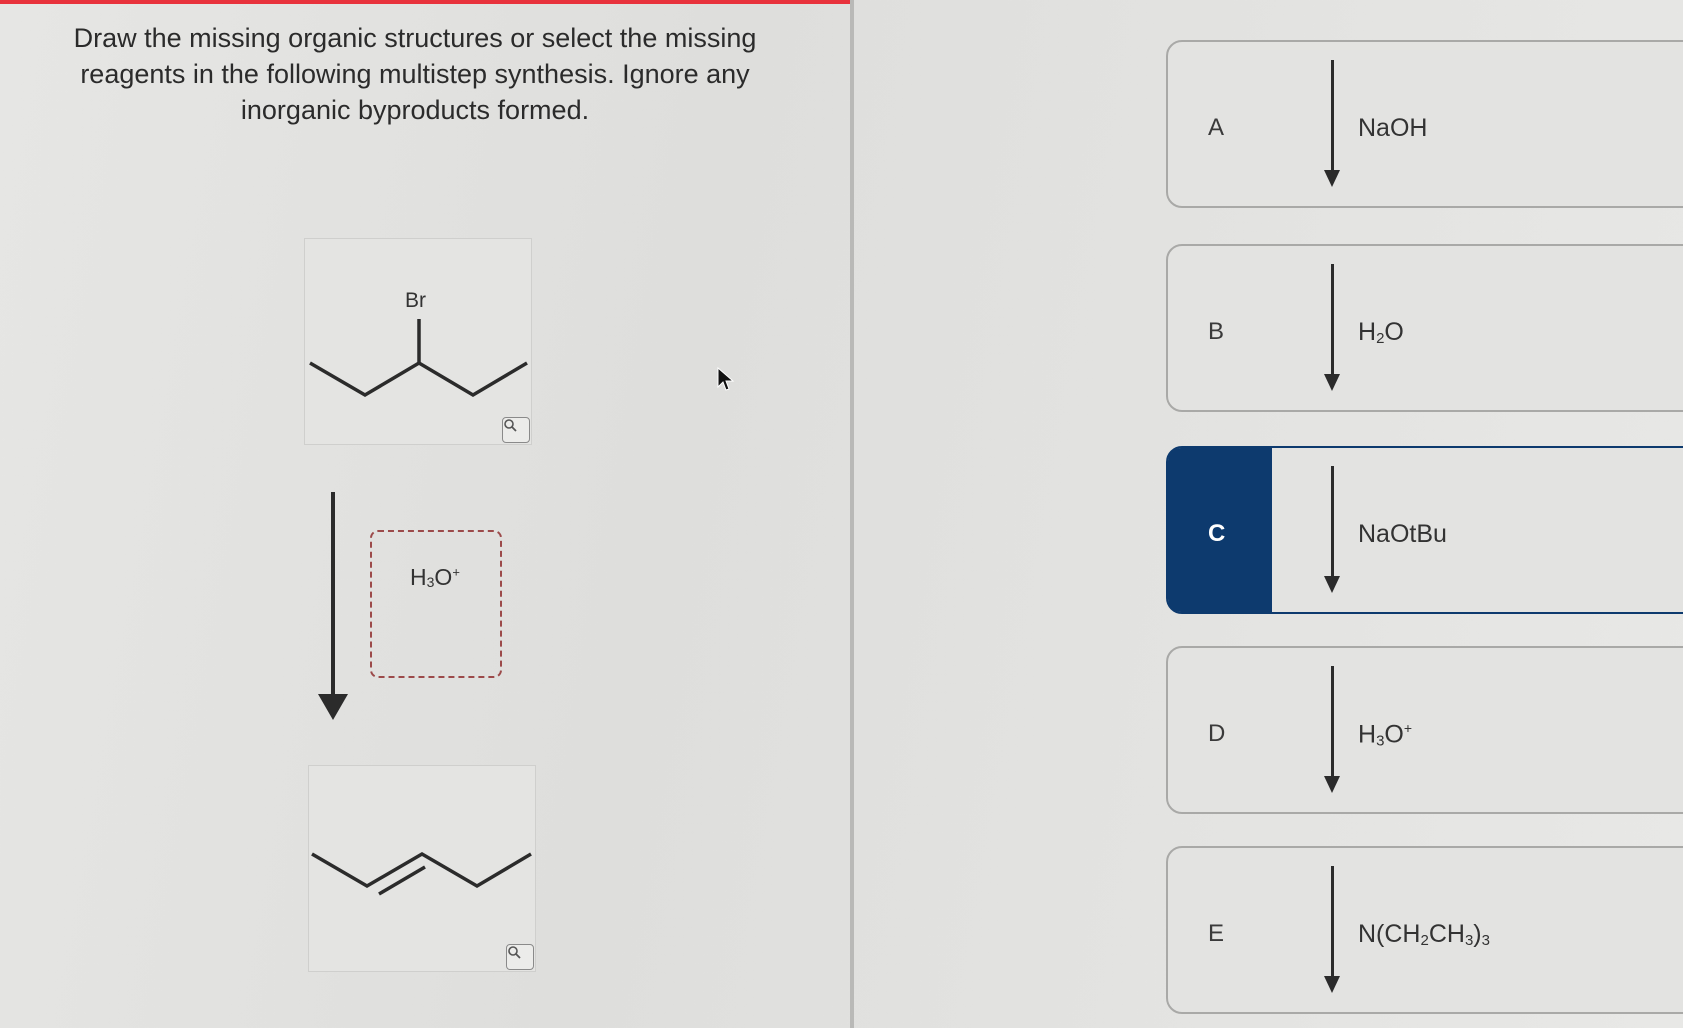  I want to click on top-accent-bar, so click(425, 2).